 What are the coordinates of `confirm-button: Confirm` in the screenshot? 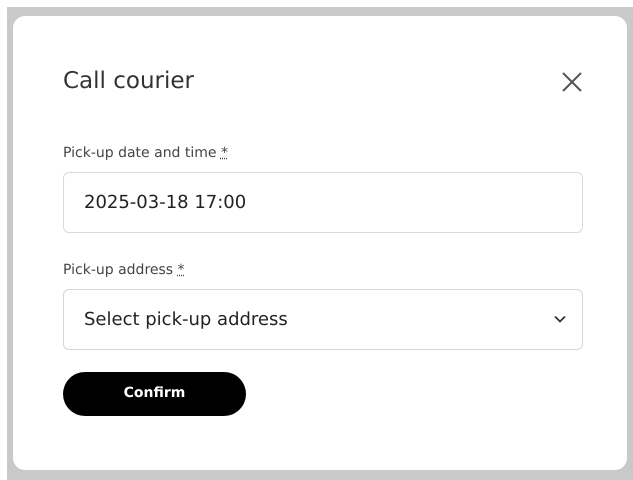 It's located at (154, 394).